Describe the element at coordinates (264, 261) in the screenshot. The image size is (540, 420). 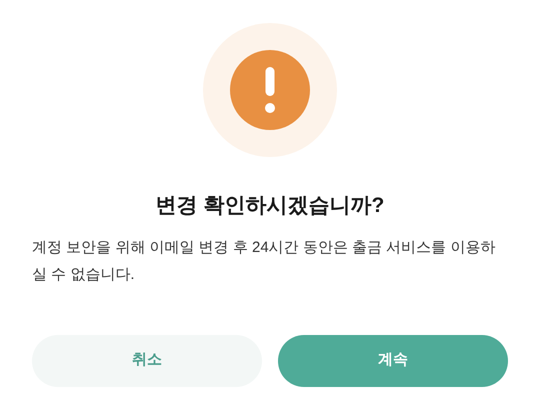
I see `dialog-message: 계정 보안을 위해 이메일 변경 후 24시간 동안은 출금 서비스를 이용하실 수 없습니다.` at that location.